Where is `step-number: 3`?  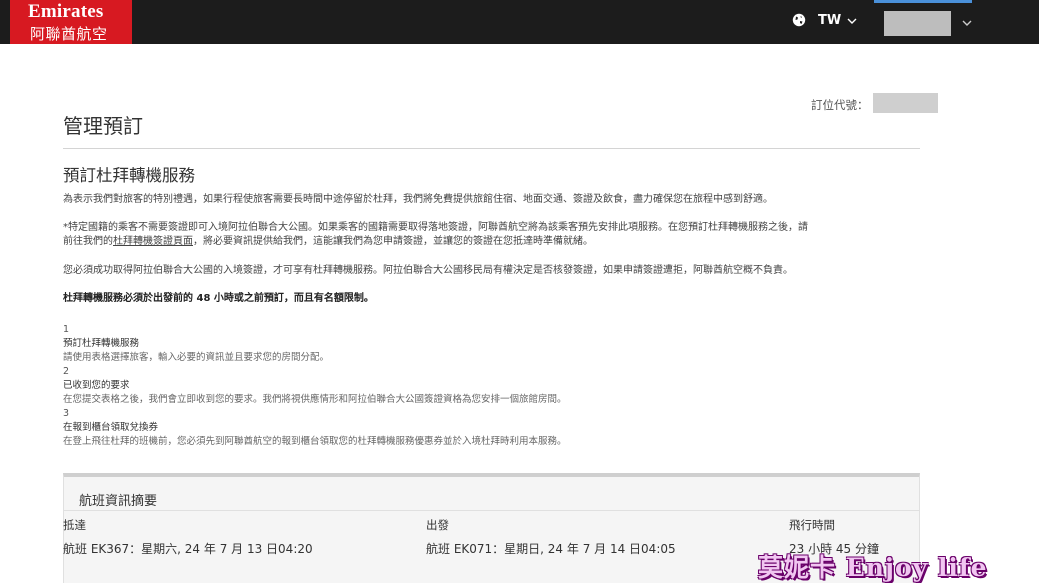 step-number: 3 is located at coordinates (66, 413).